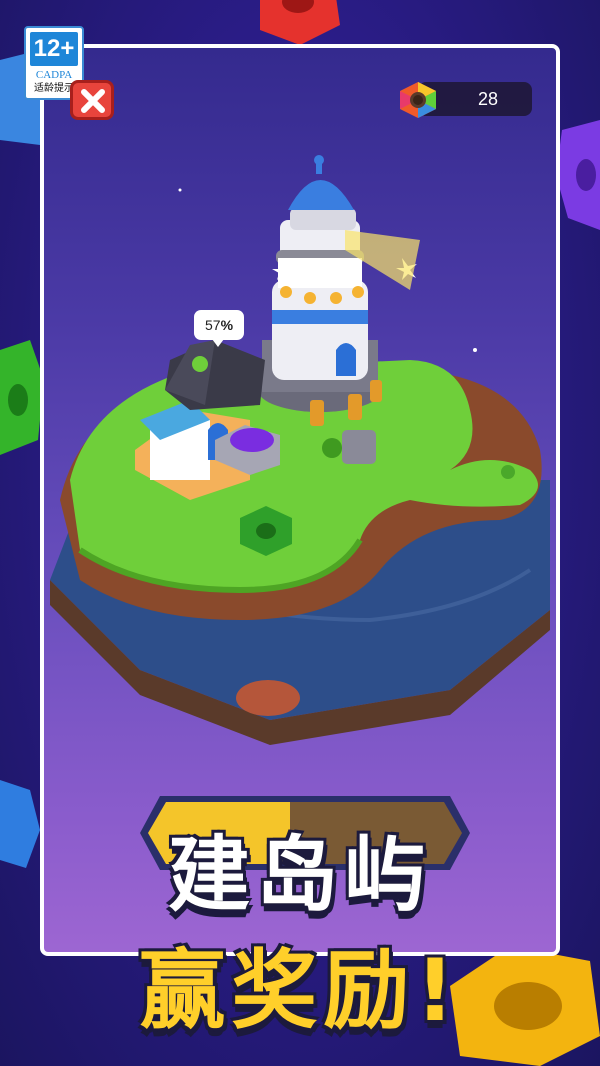 The height and width of the screenshot is (1066, 600). I want to click on floating-log, so click(268, 698).